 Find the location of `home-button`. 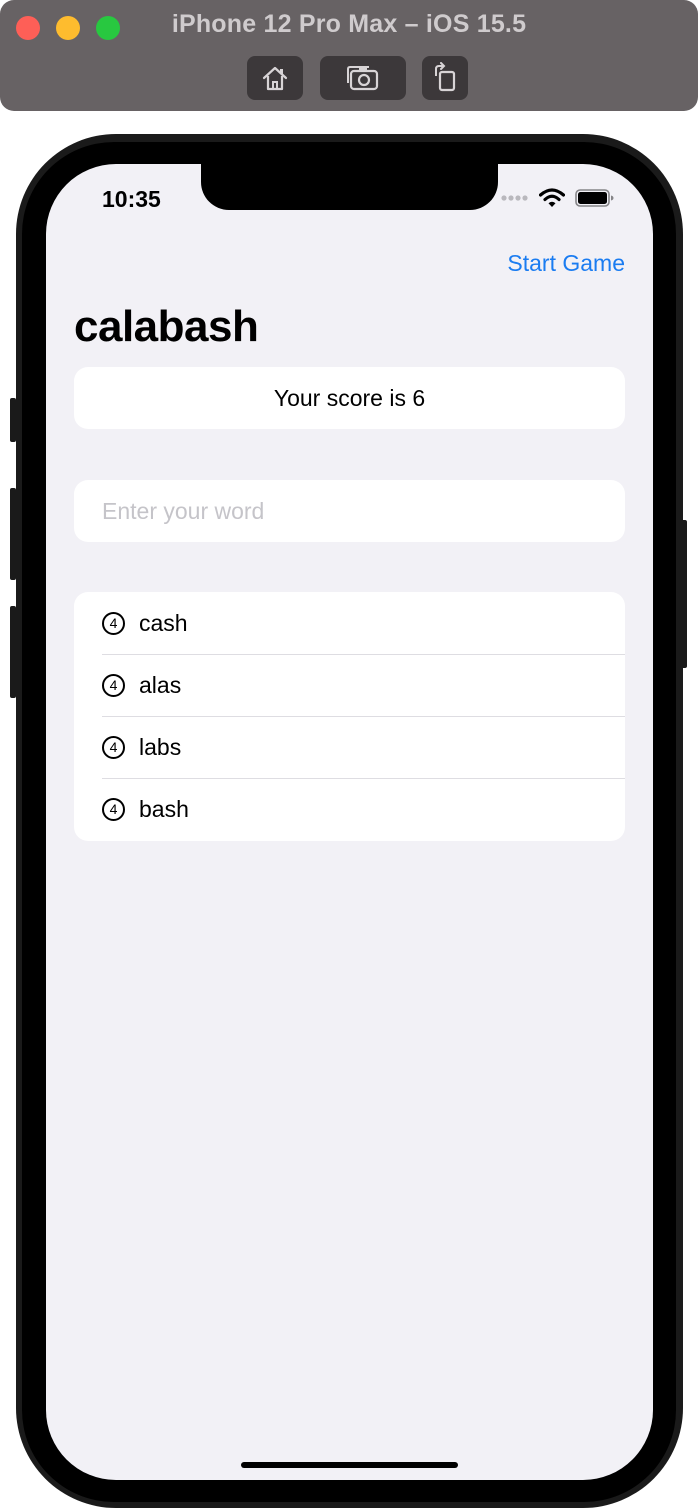

home-button is located at coordinates (275, 78).